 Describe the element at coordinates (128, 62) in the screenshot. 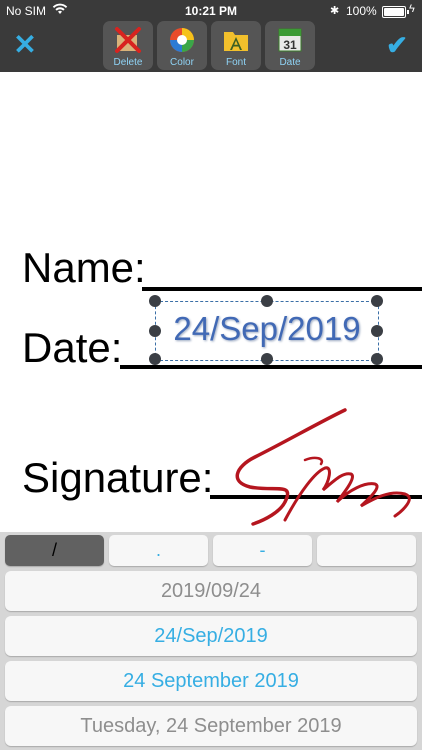

I see `delete-tool-label: Delete` at that location.